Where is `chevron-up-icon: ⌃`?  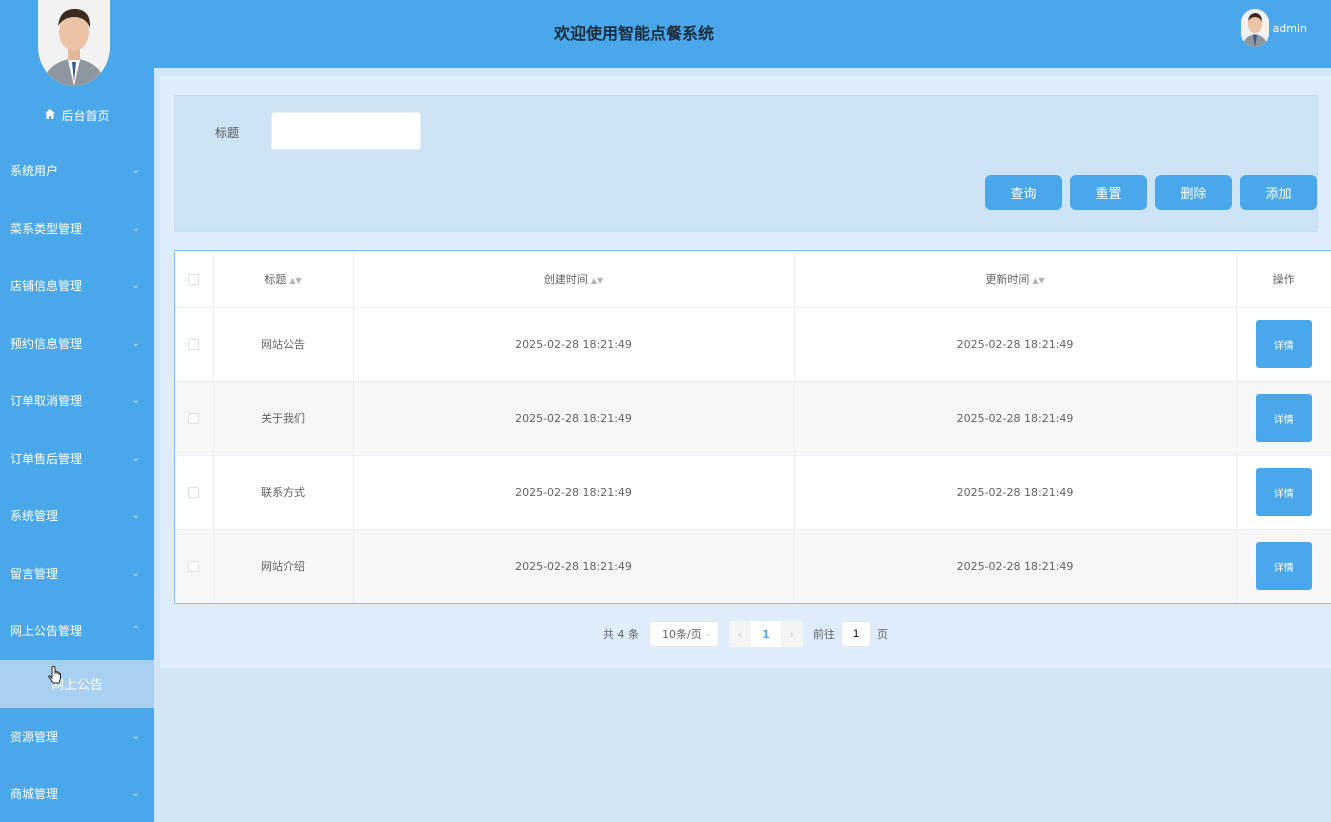 chevron-up-icon: ⌃ is located at coordinates (135, 631).